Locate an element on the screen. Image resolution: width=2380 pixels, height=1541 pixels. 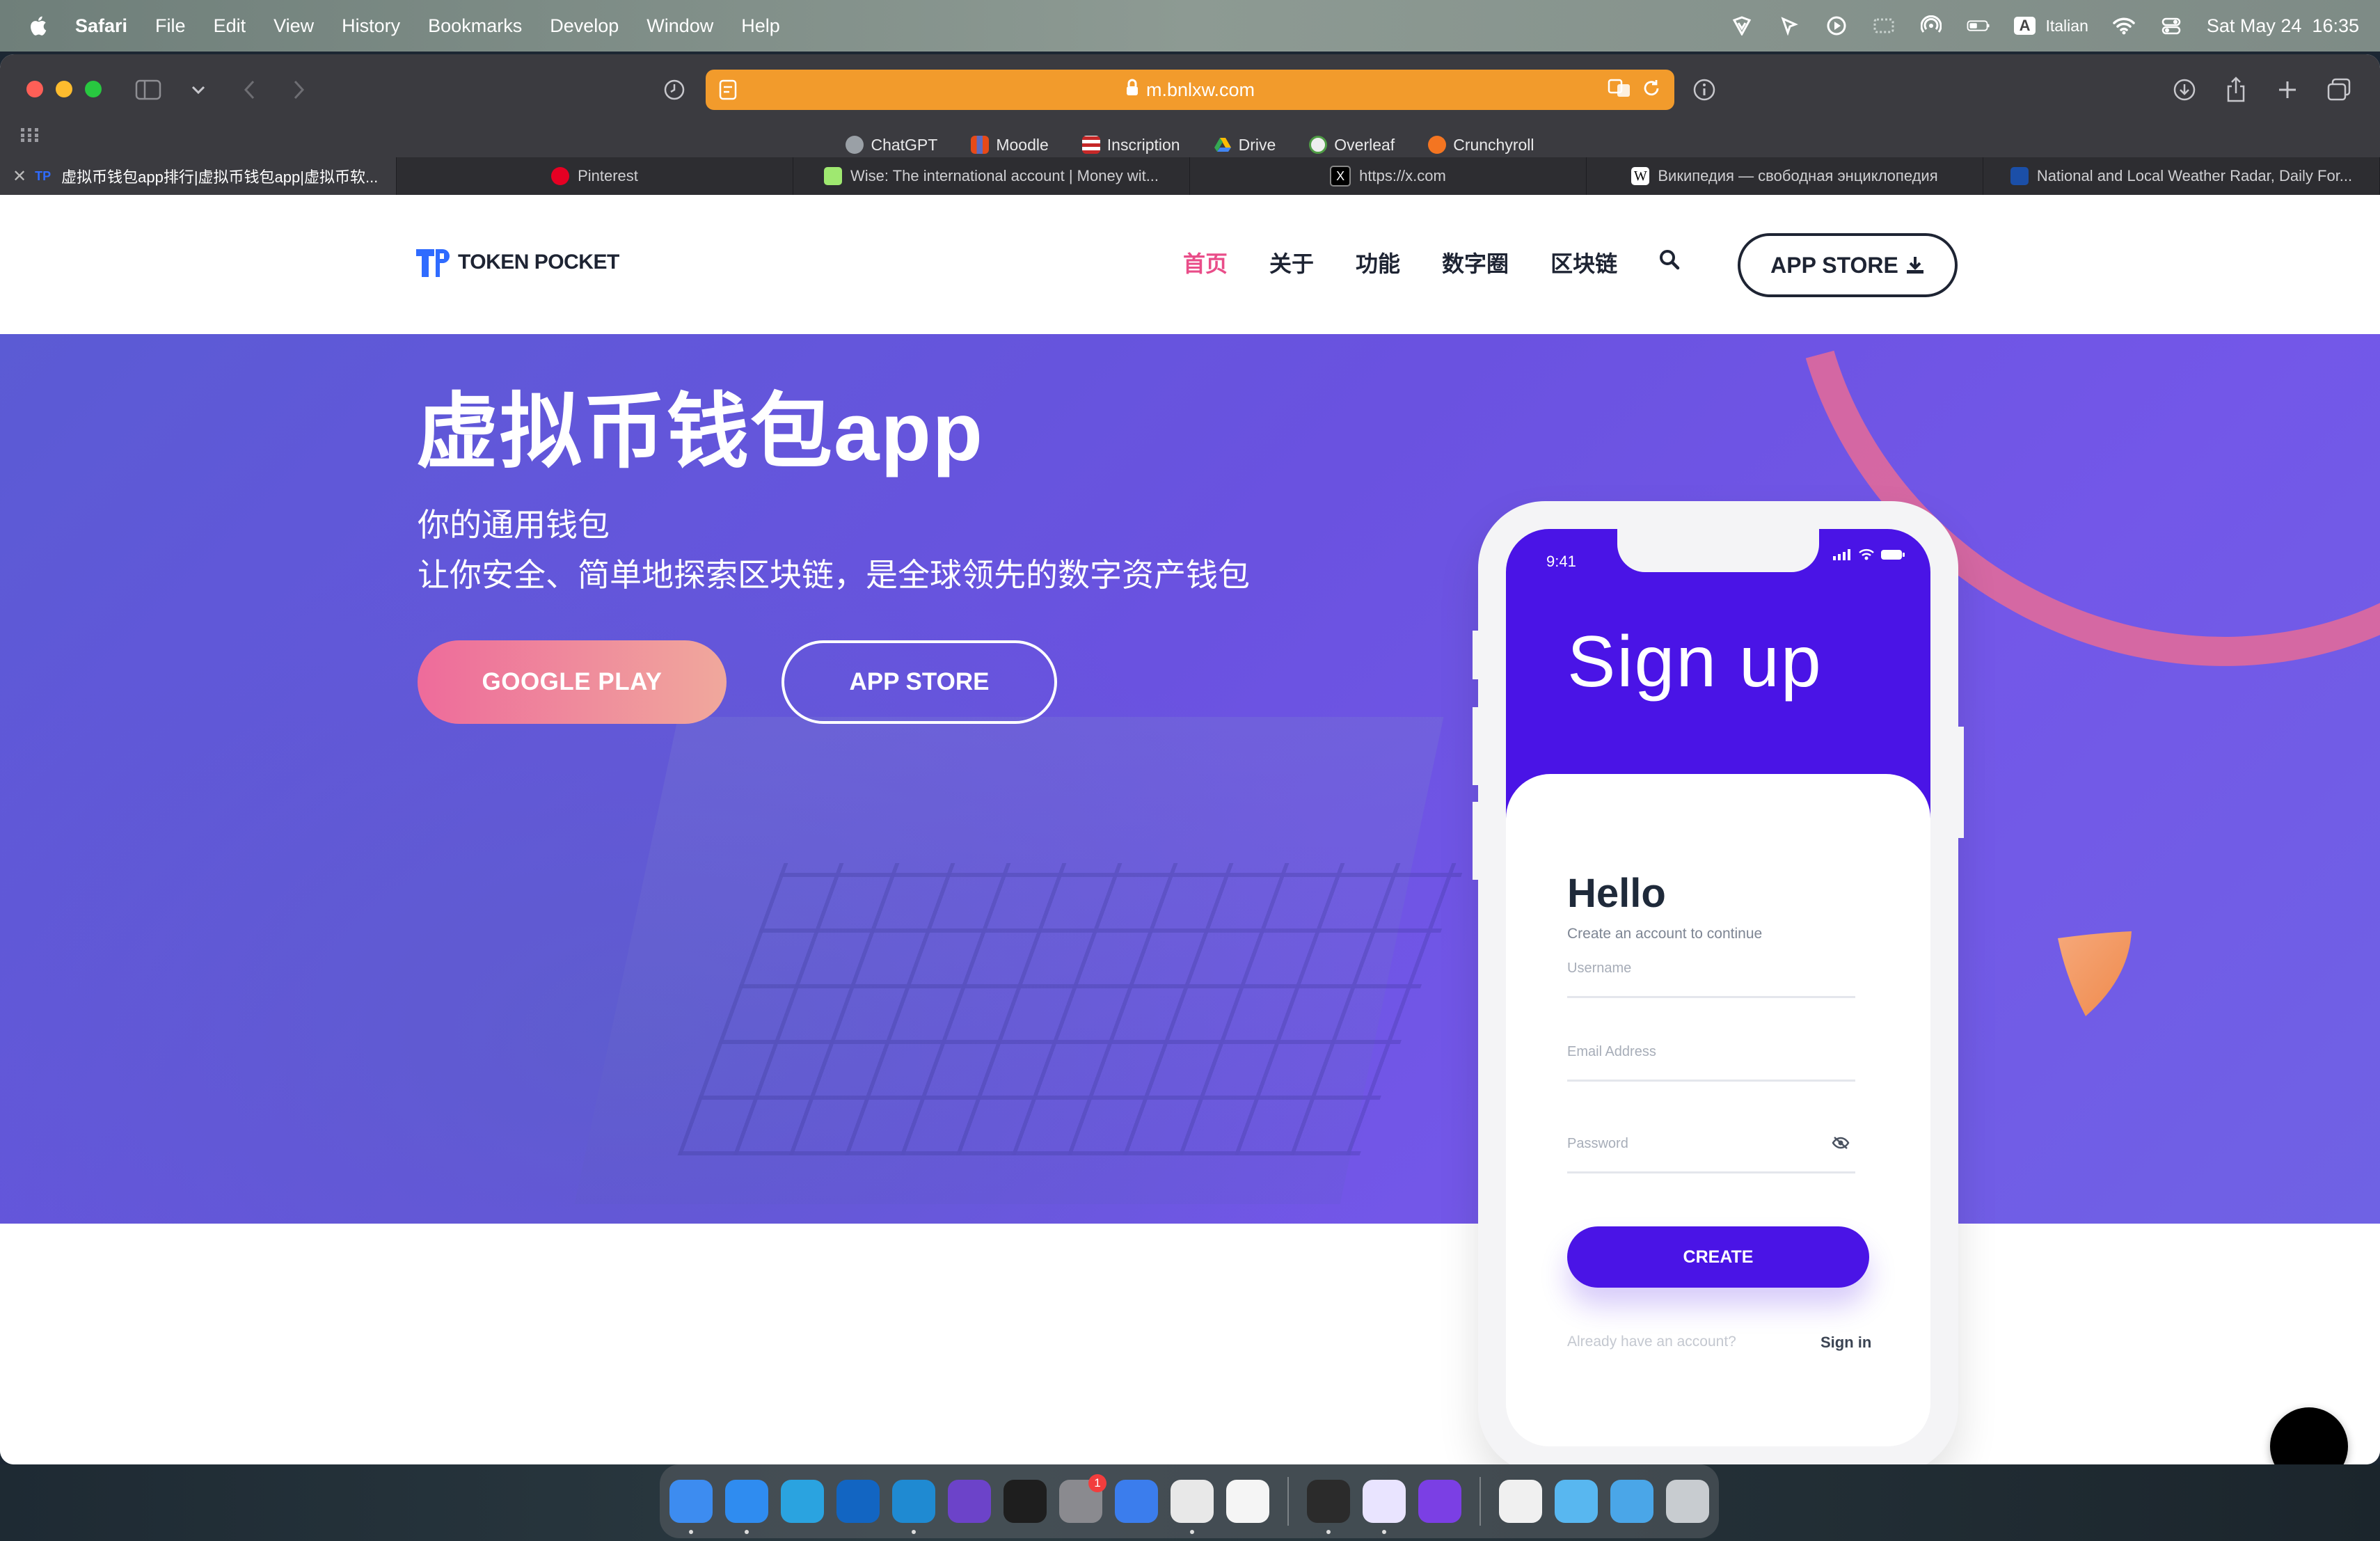
downloads-folder-icon is located at coordinates (1631, 1501).